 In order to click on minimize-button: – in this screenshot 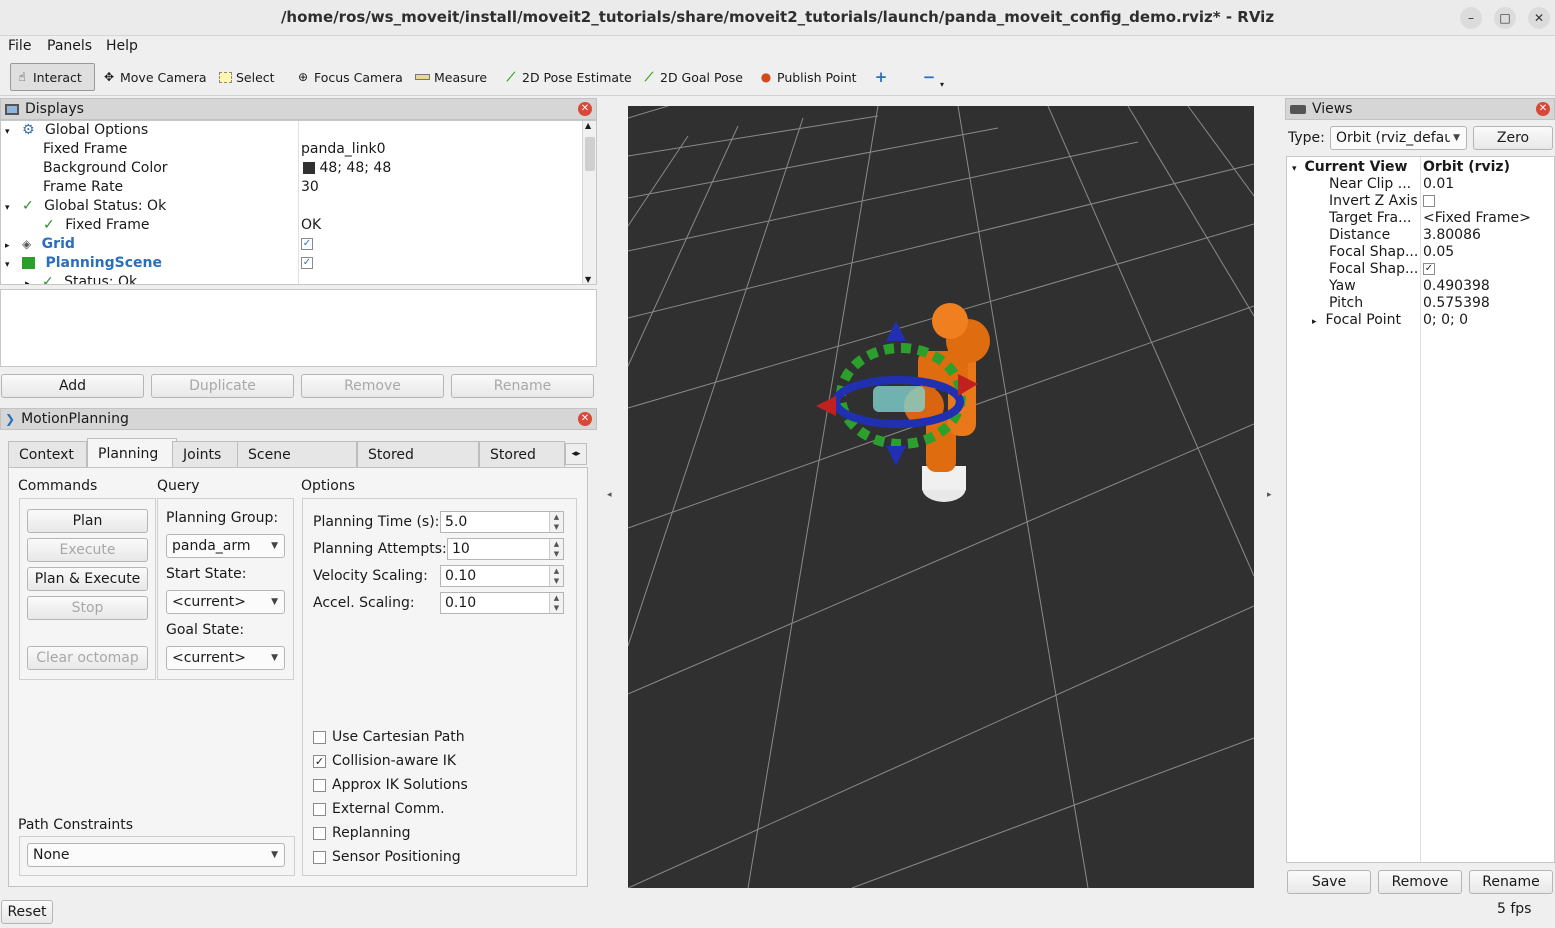, I will do `click(1471, 18)`.